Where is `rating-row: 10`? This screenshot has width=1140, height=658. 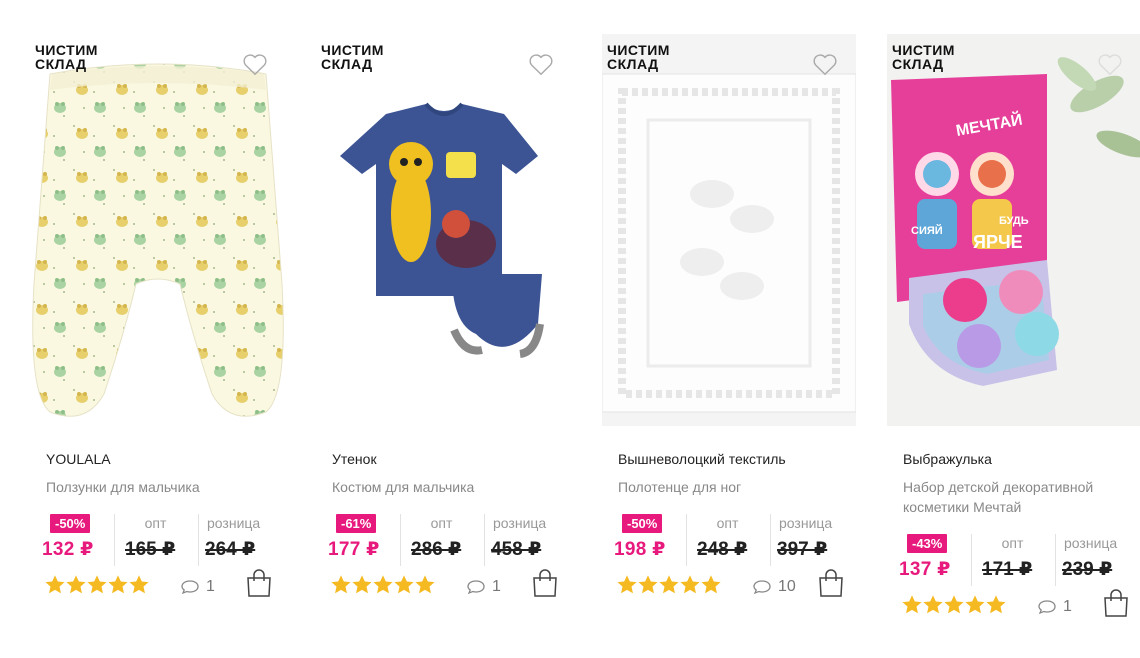 rating-row: 10 is located at coordinates (736, 585).